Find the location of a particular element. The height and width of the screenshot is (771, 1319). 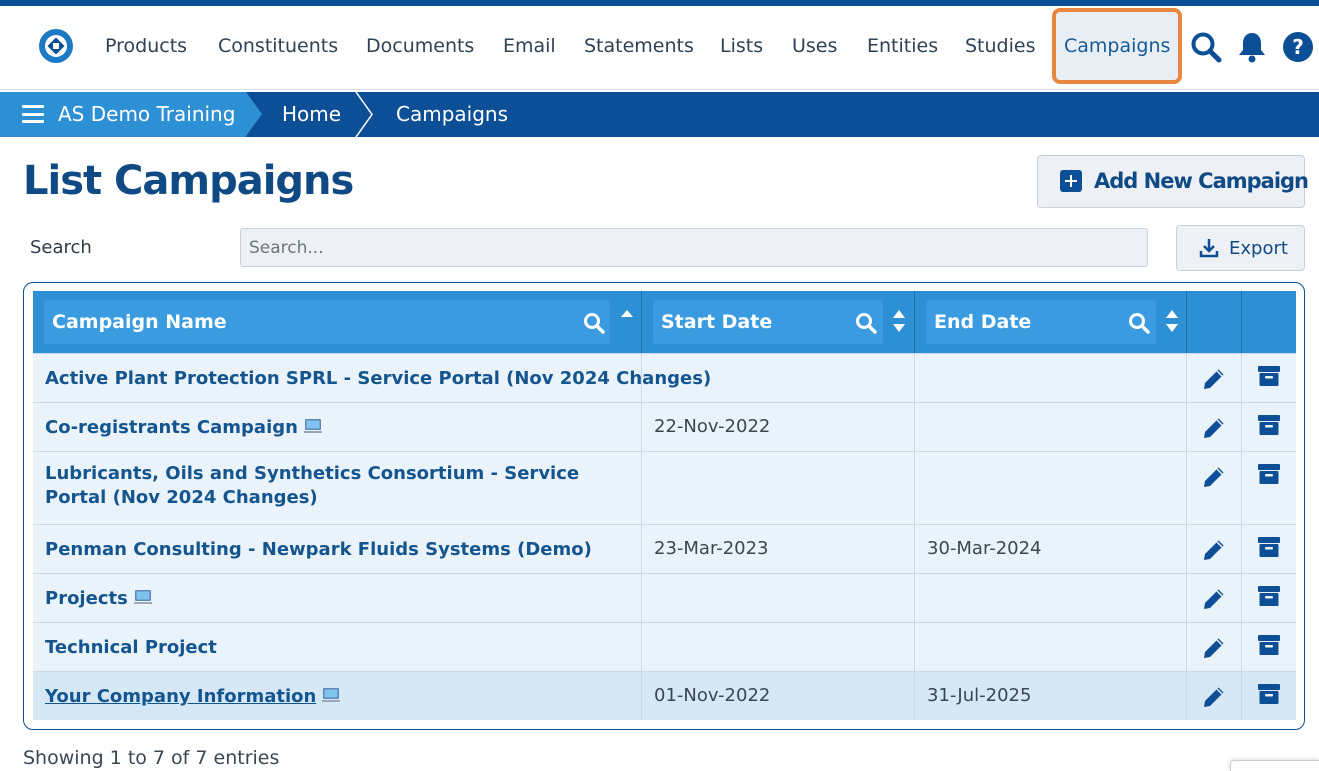

bell-icon is located at coordinates (1252, 47).